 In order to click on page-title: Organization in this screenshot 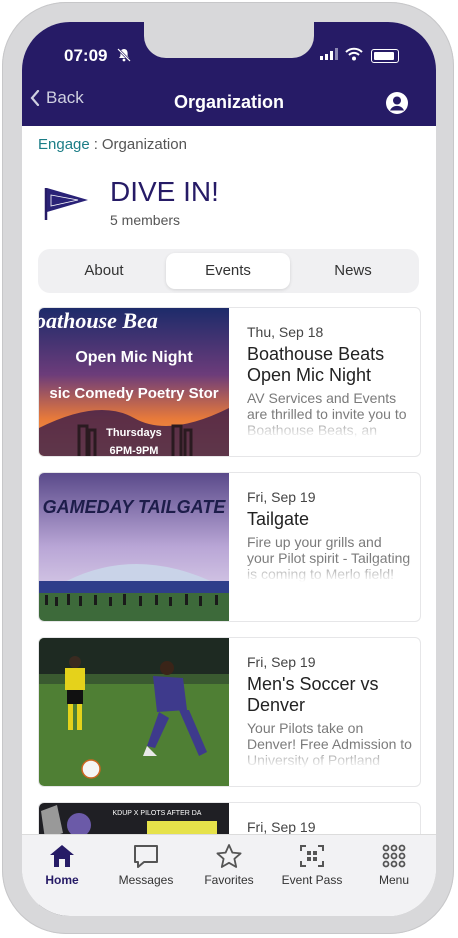, I will do `click(228, 102)`.